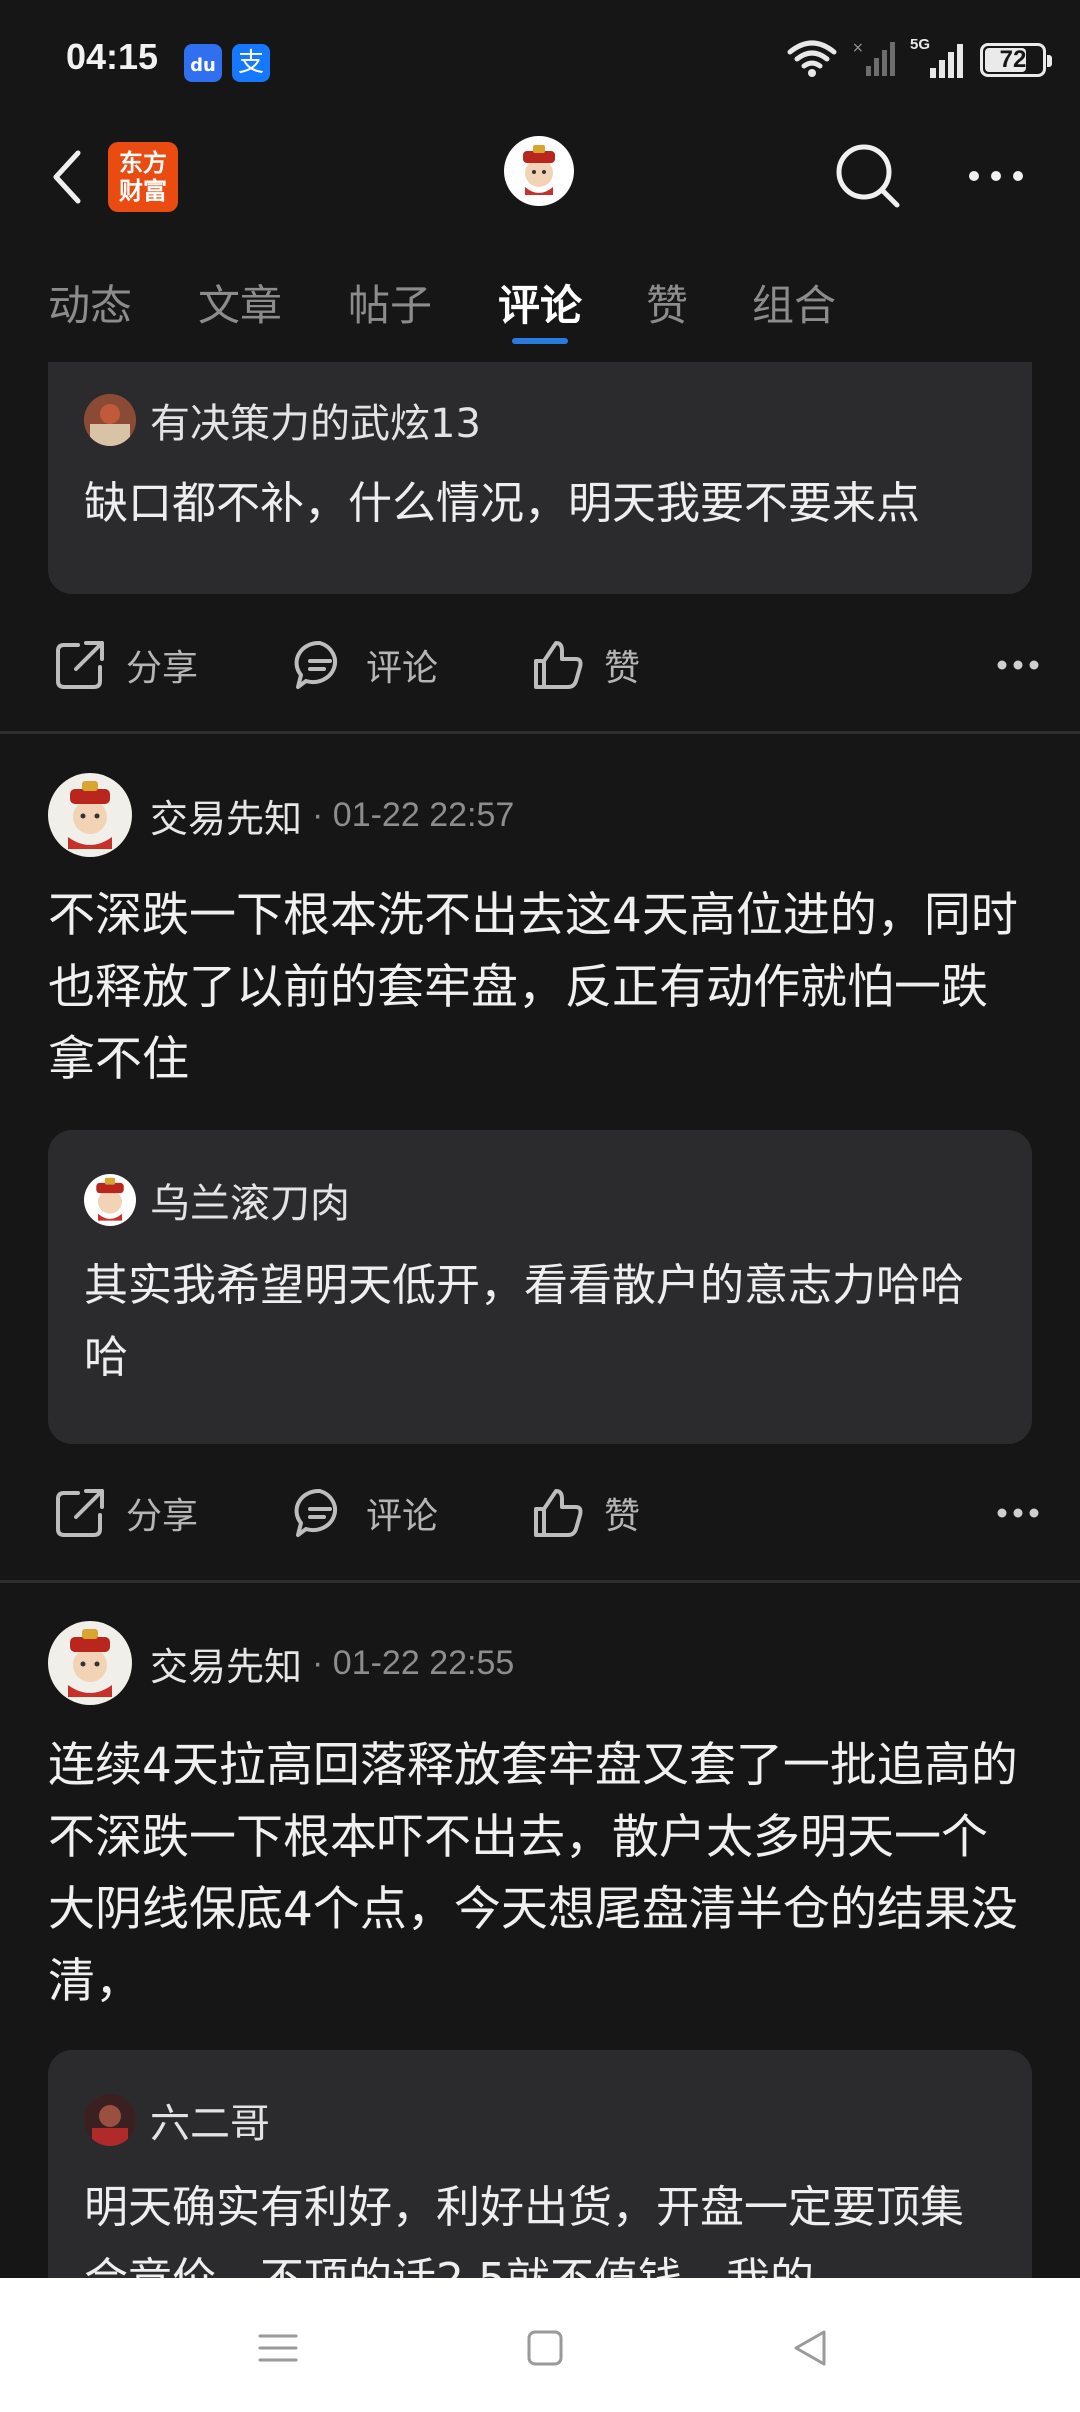  Describe the element at coordinates (143, 191) in the screenshot. I see `logo-line-2: 财富` at that location.